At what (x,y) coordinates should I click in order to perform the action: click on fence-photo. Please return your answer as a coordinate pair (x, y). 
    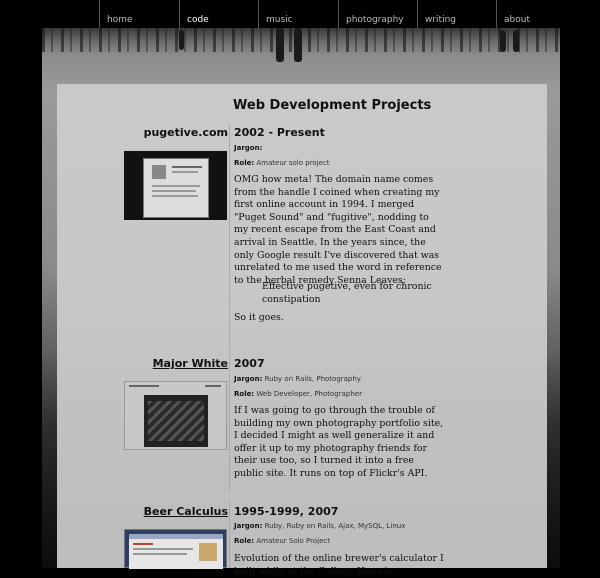
    Looking at the image, I should click on (176, 421).